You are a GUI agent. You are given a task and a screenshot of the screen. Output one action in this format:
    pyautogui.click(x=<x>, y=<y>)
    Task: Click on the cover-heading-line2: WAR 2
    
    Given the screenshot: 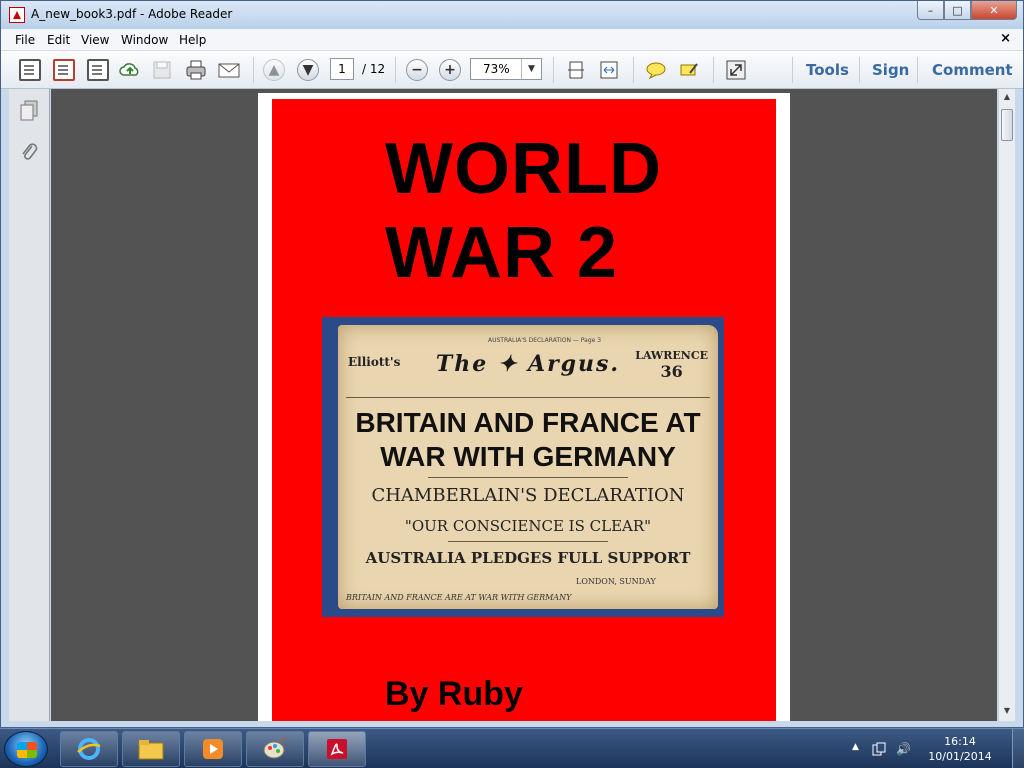 What is the action you would take?
    pyautogui.click(x=502, y=253)
    